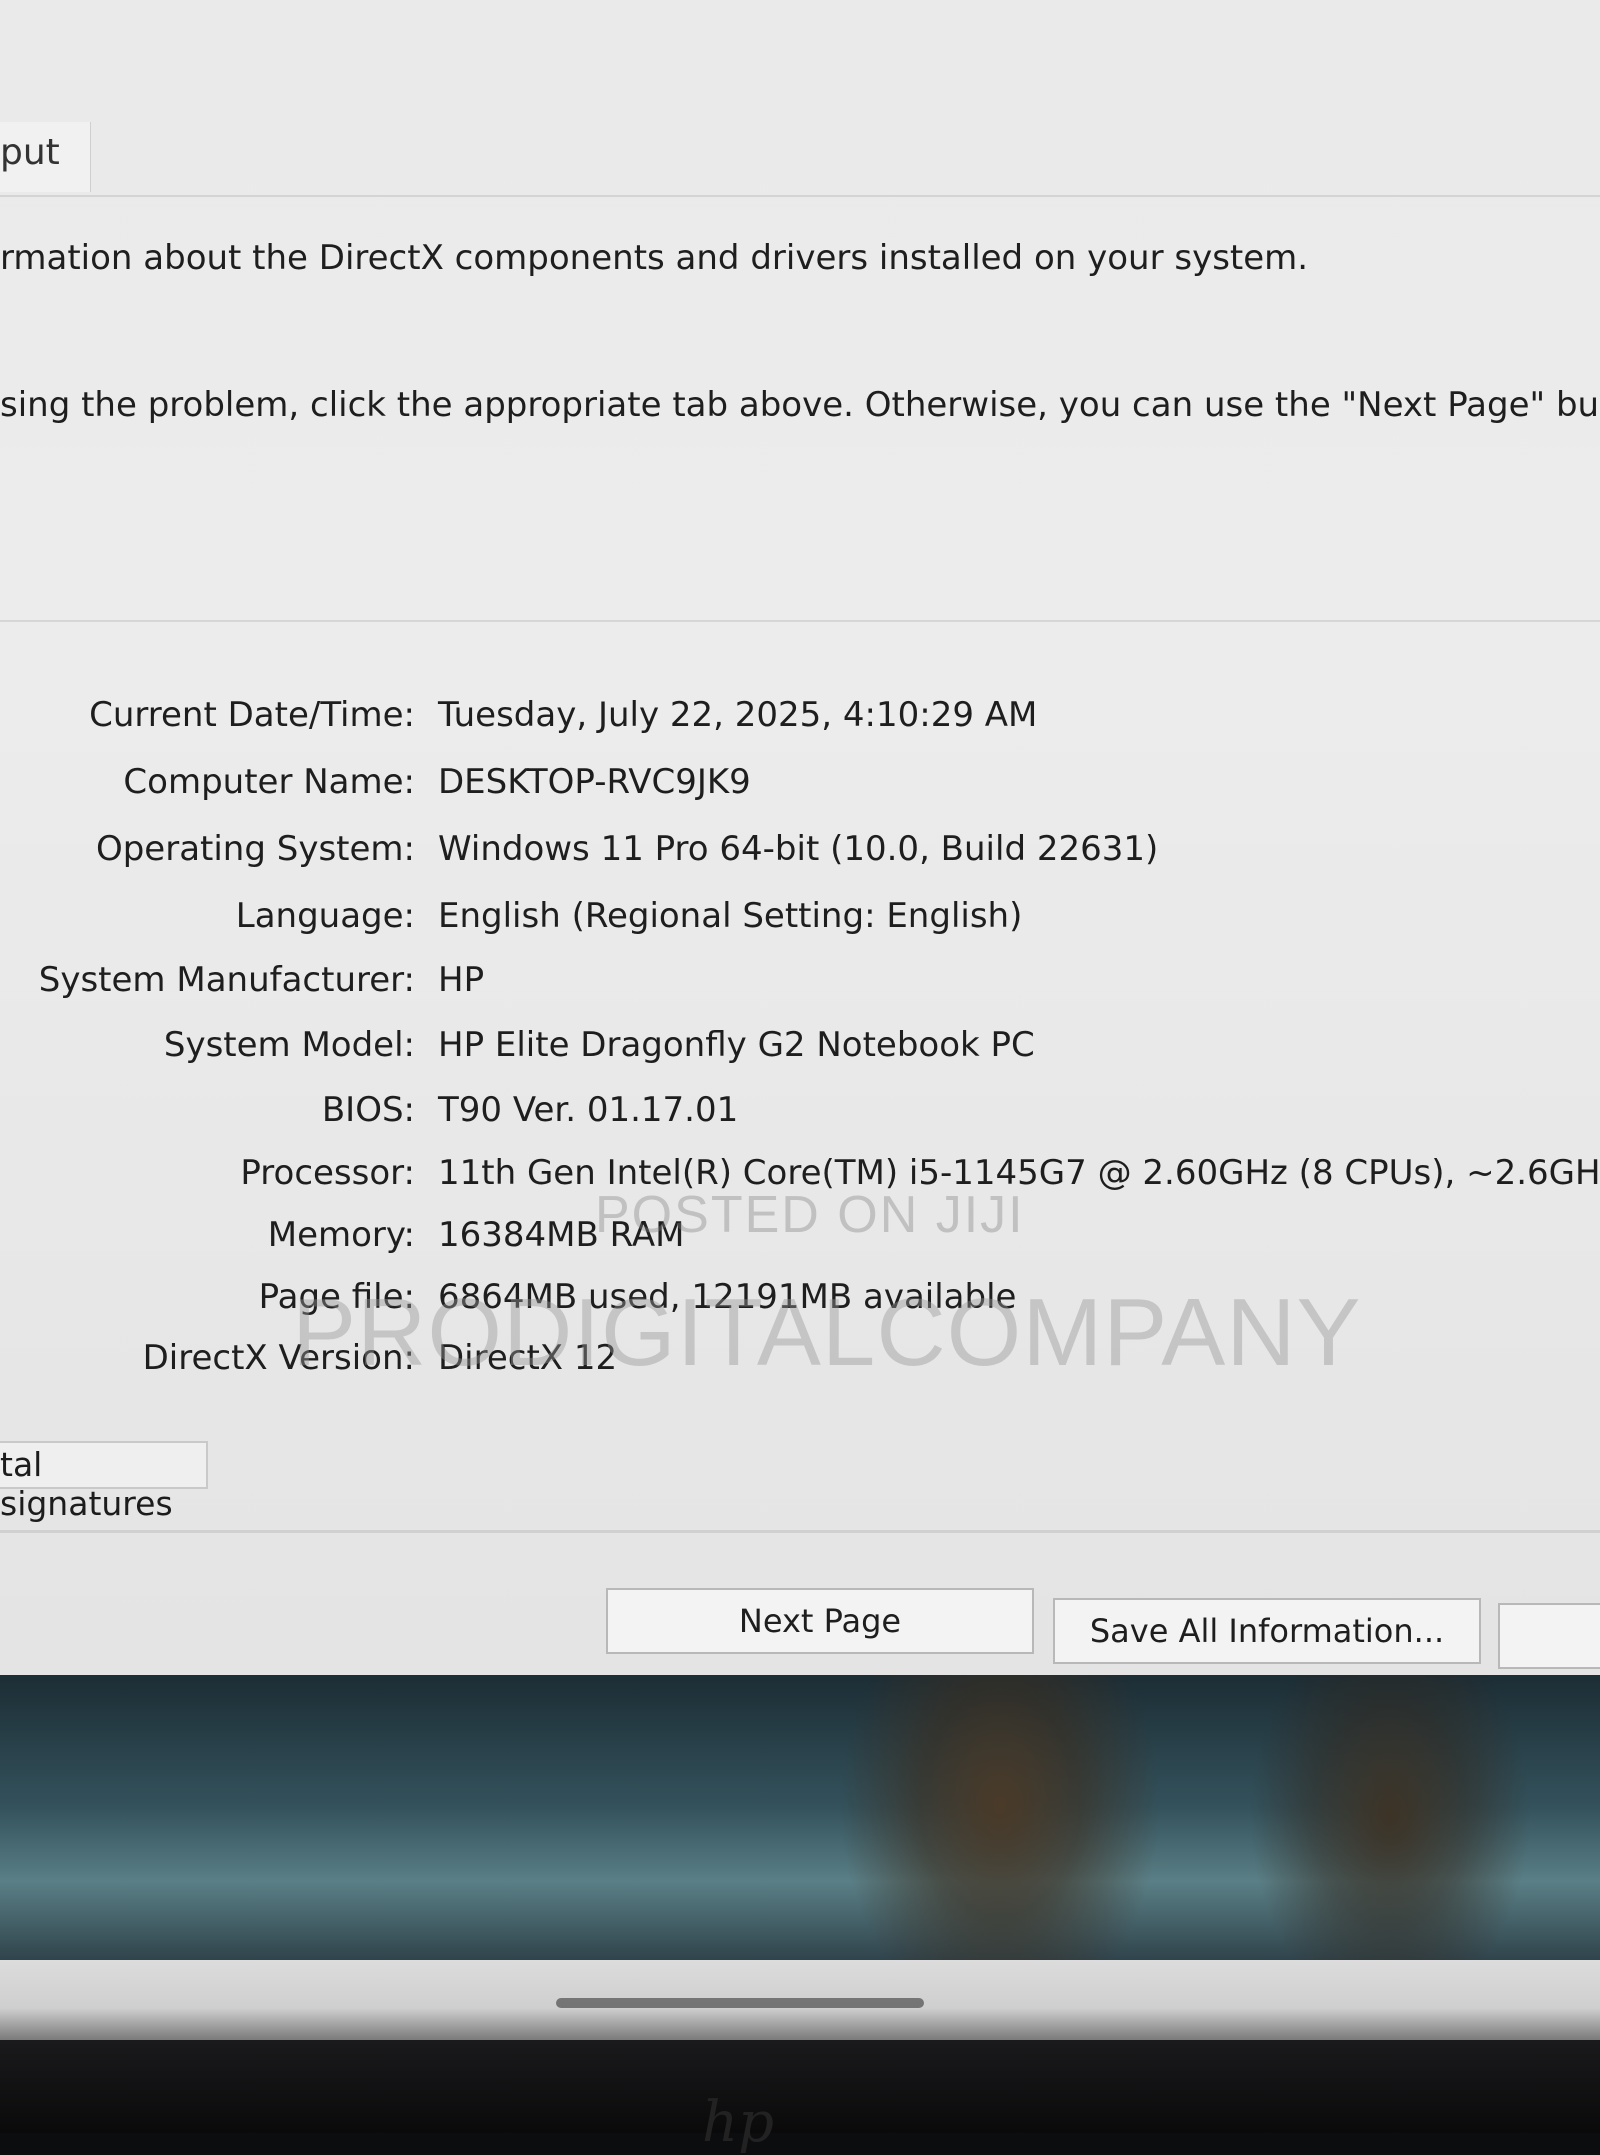 The image size is (1600, 2155). What do you see at coordinates (226, 980) in the screenshot?
I see `info-label: System Manufacturer:` at bounding box center [226, 980].